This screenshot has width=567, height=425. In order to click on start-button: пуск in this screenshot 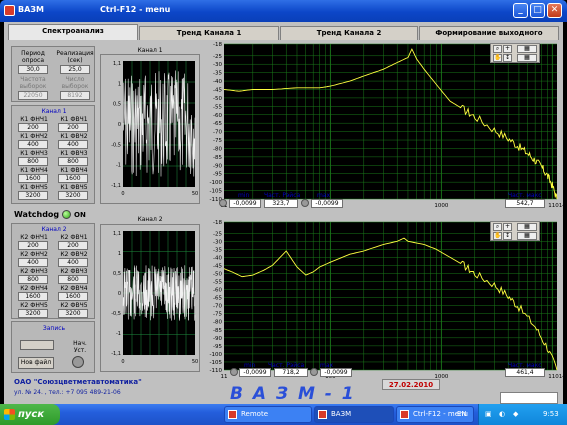, I will do `click(30, 414)`.